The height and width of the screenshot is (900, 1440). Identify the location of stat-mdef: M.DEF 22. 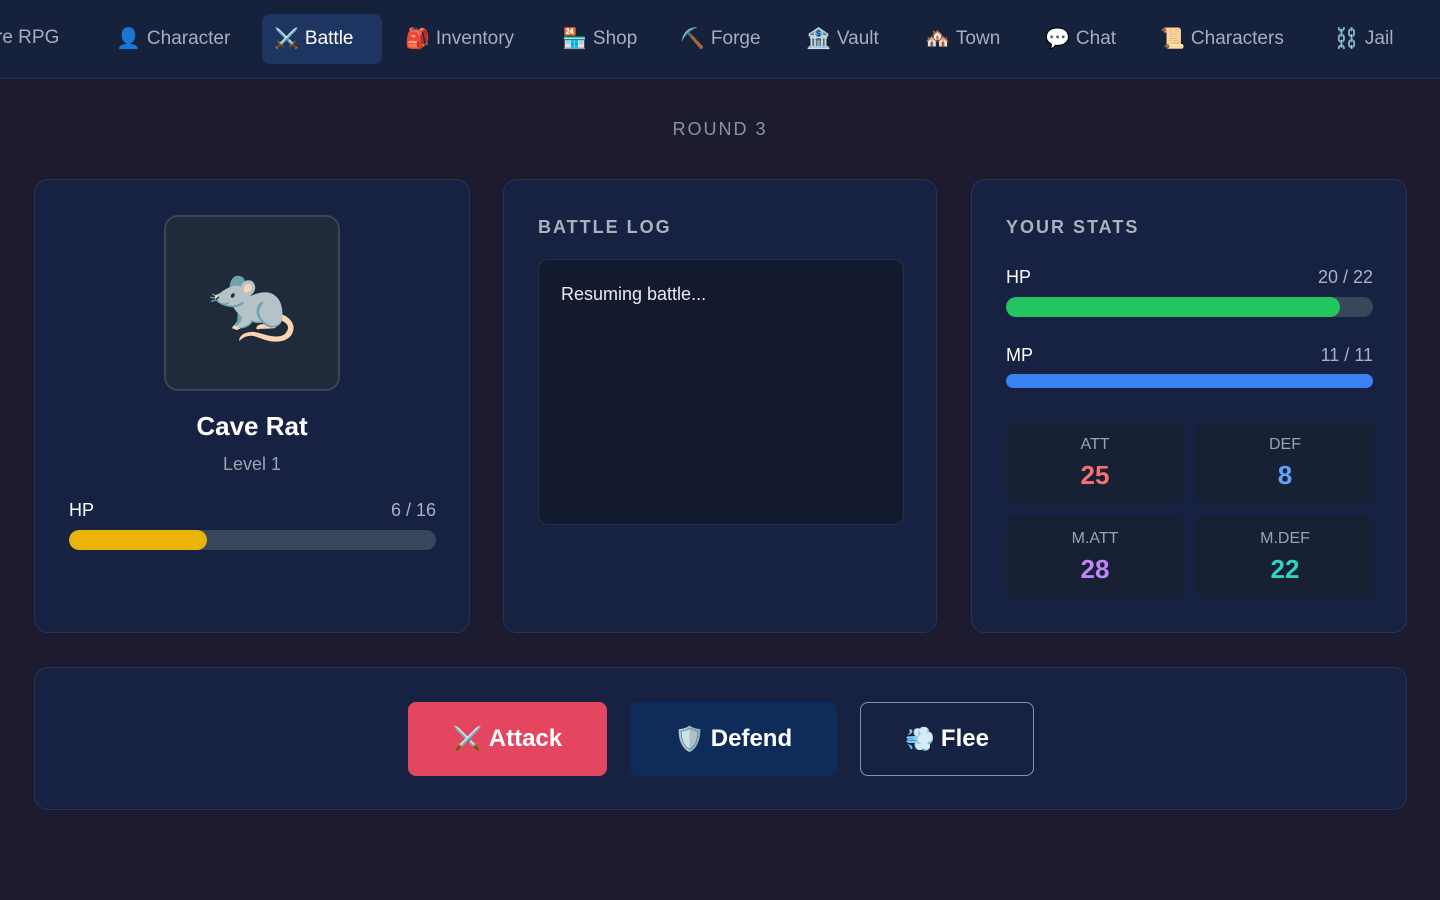
(1285, 557).